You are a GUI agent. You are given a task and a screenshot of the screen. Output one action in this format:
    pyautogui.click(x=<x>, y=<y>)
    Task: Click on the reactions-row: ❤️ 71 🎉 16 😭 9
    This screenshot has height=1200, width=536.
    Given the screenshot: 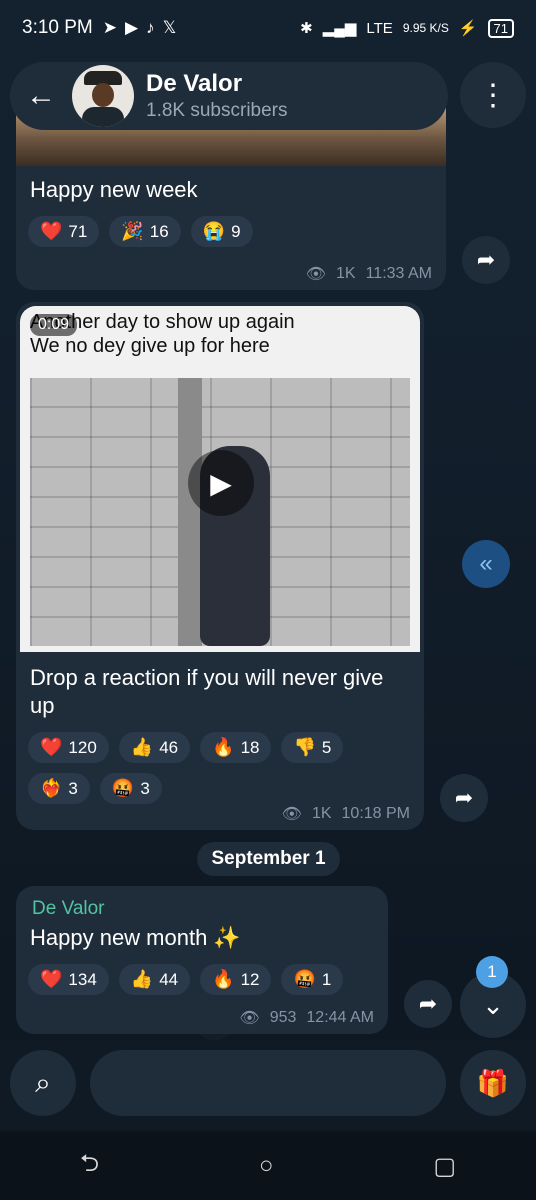 What is the action you would take?
    pyautogui.click(x=231, y=231)
    